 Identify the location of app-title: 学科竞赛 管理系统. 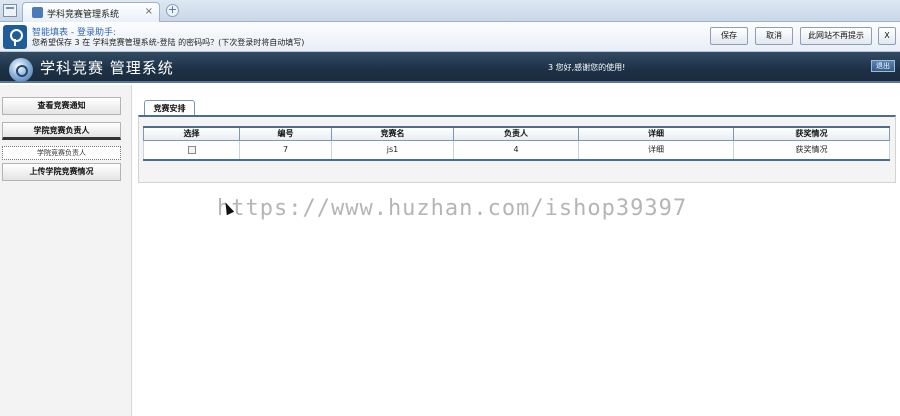
(107, 68).